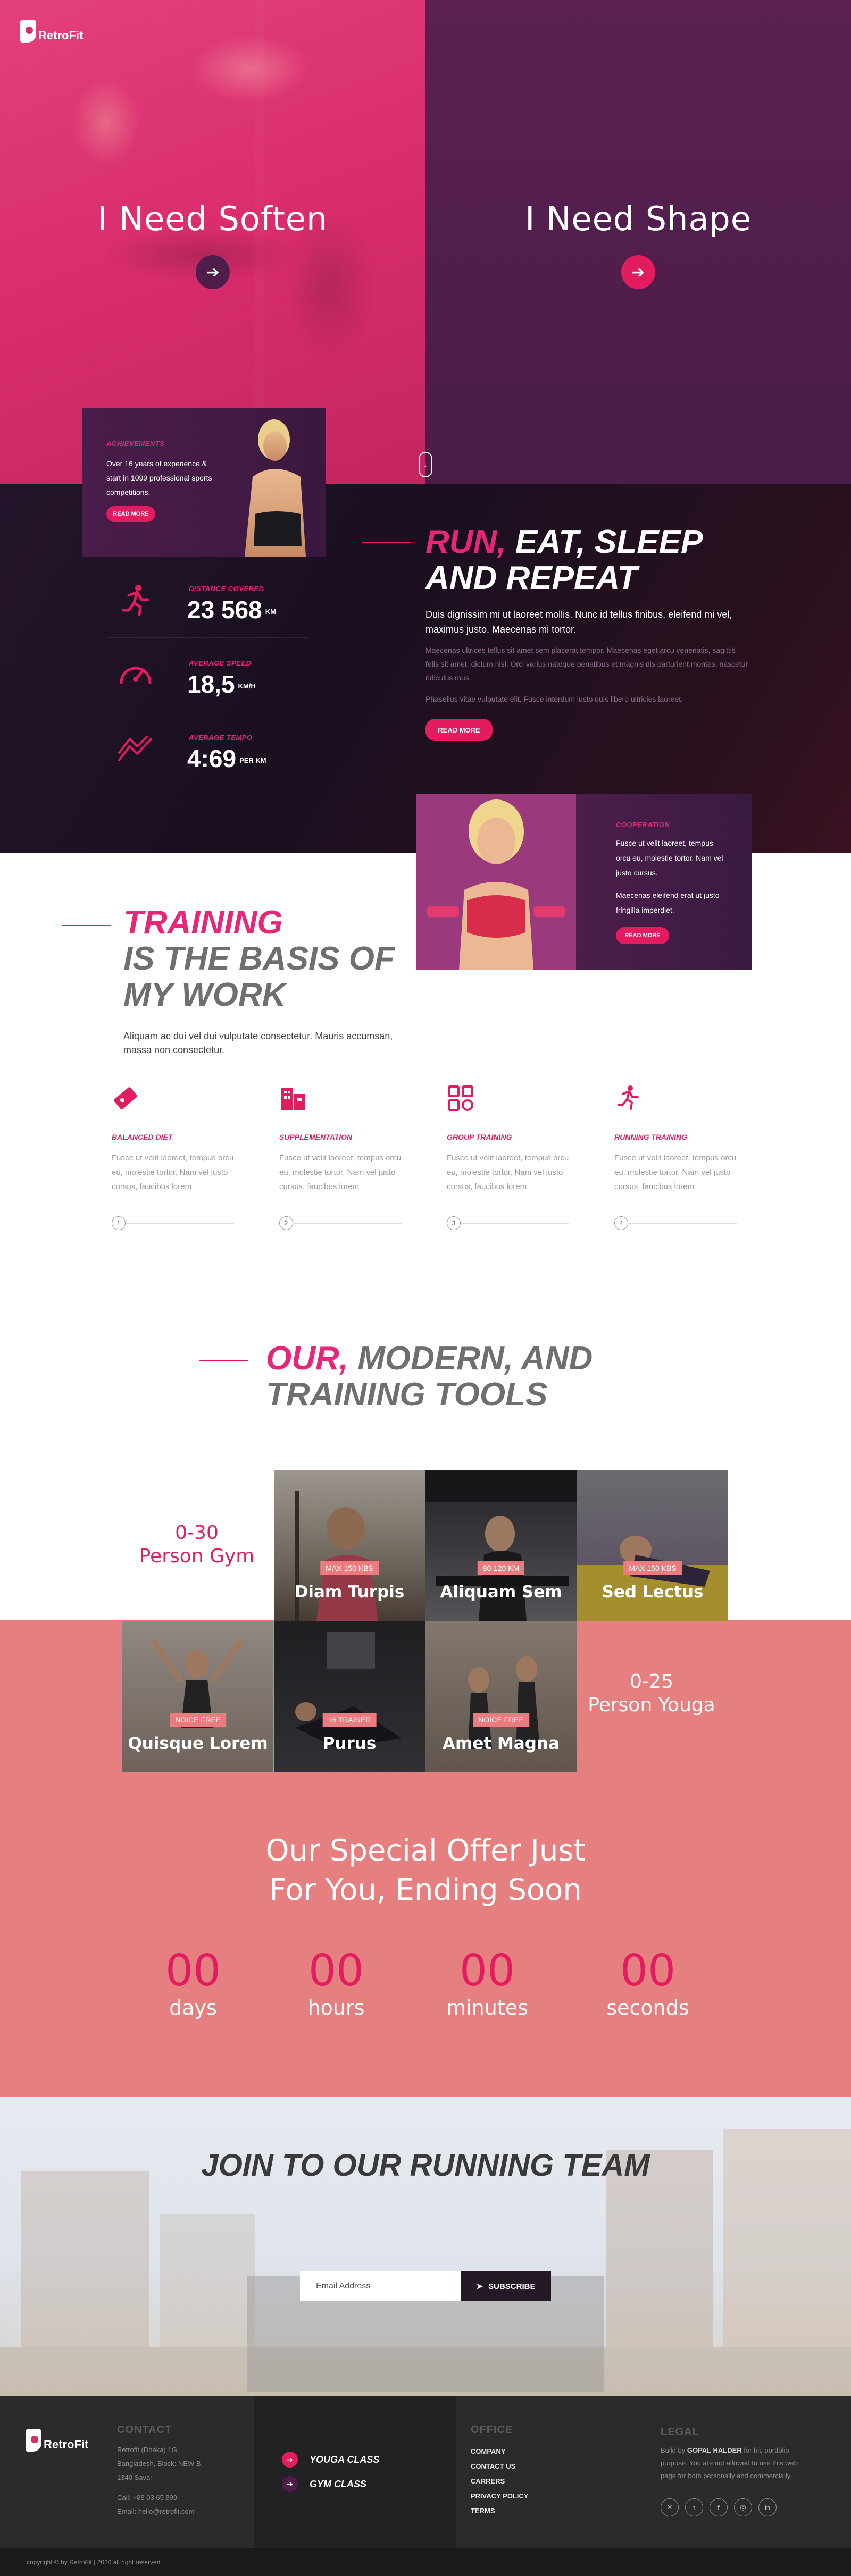 The image size is (851, 2576). What do you see at coordinates (275, 488) in the screenshot?
I see `athlete-photo` at bounding box center [275, 488].